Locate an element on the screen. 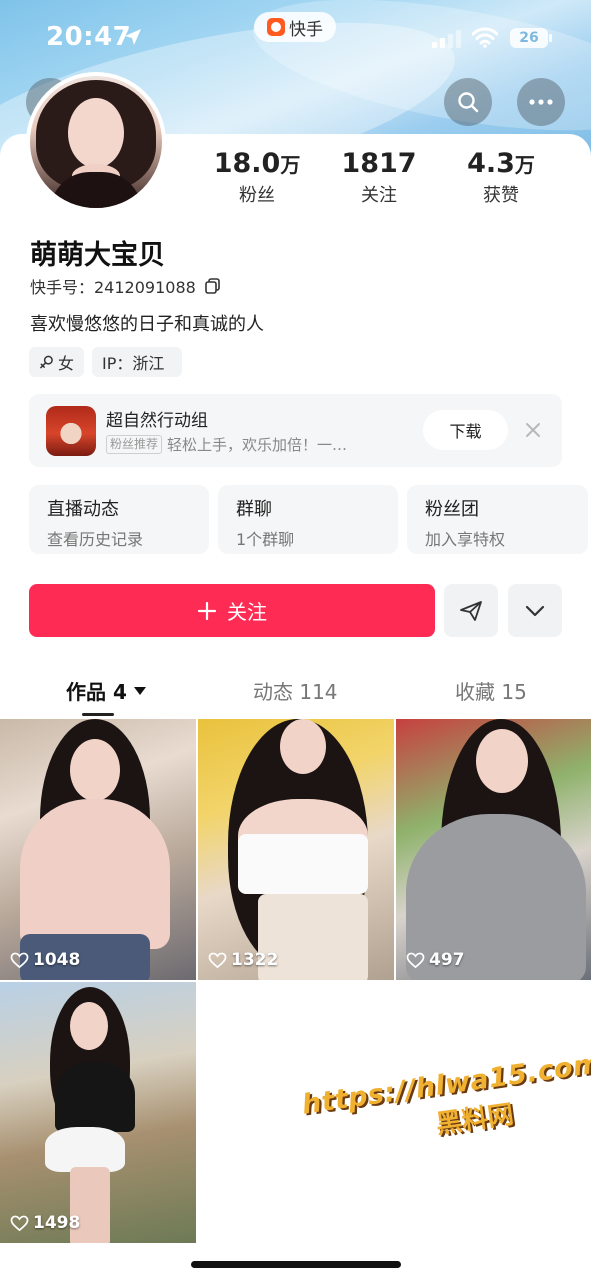 The image size is (591, 1280). chevron-down-icon is located at coordinates (535, 610).